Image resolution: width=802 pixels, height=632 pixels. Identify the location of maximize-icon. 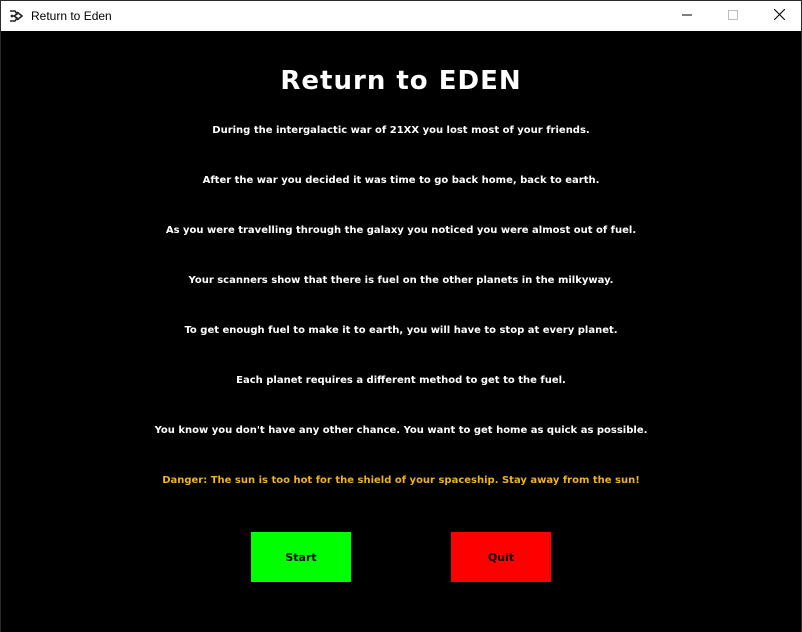
(733, 16).